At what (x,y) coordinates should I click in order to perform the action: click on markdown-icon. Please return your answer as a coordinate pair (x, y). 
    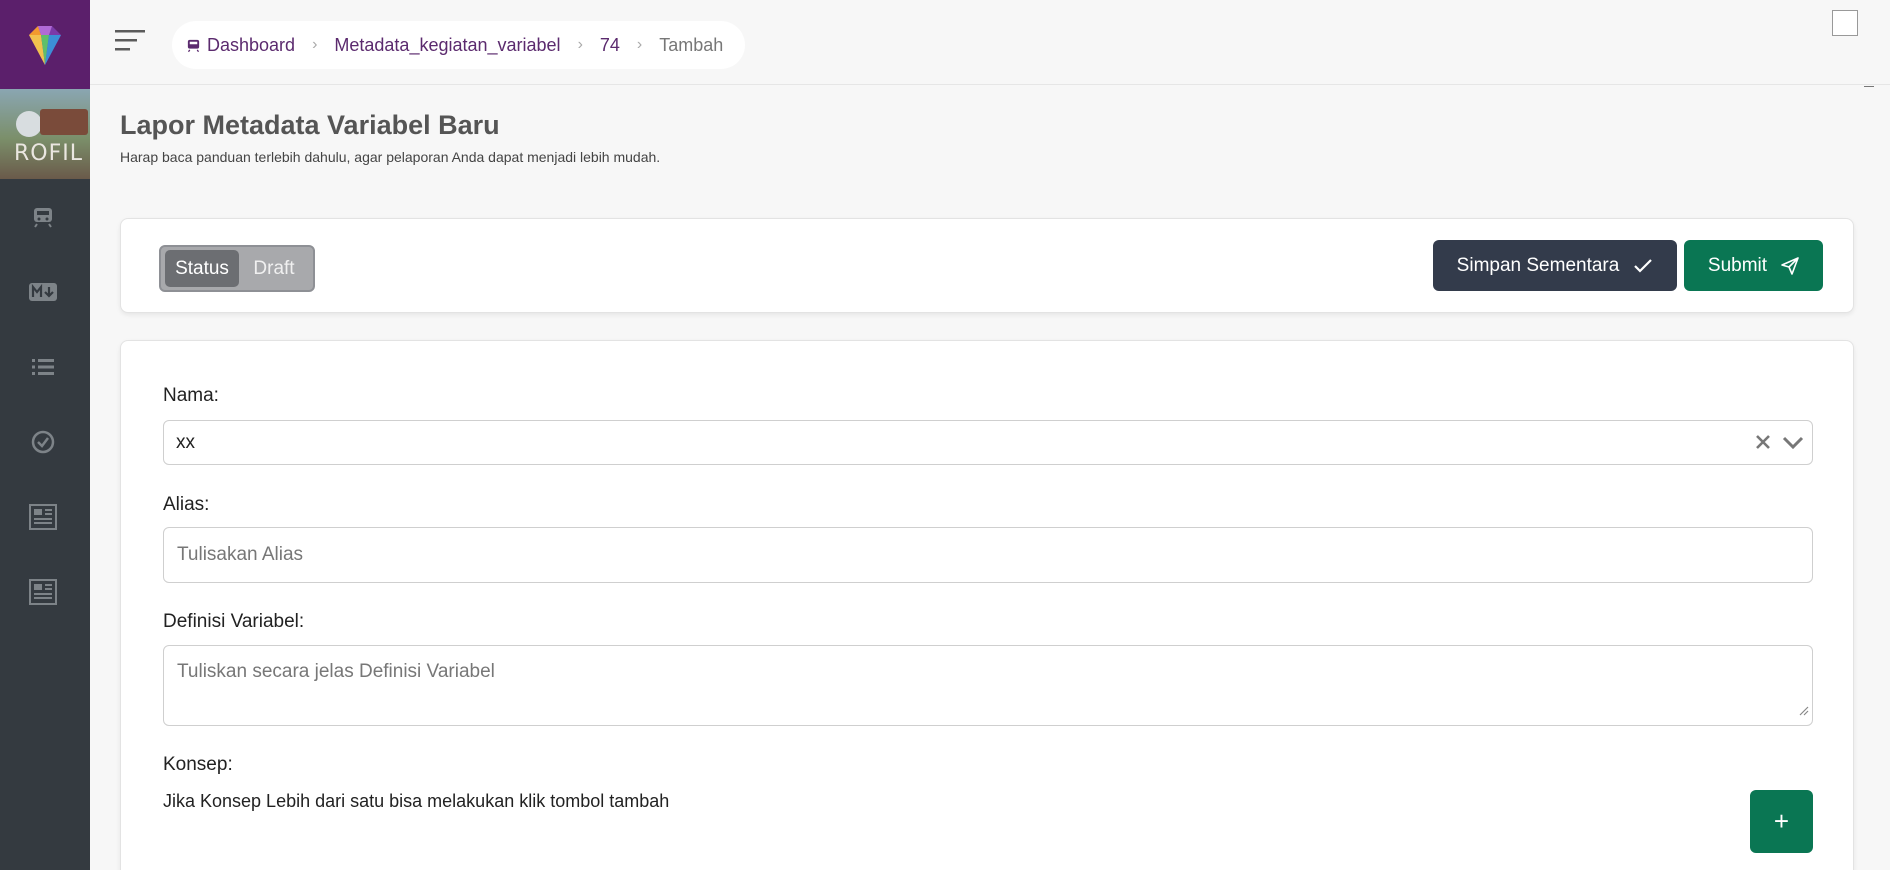
    Looking at the image, I should click on (43, 292).